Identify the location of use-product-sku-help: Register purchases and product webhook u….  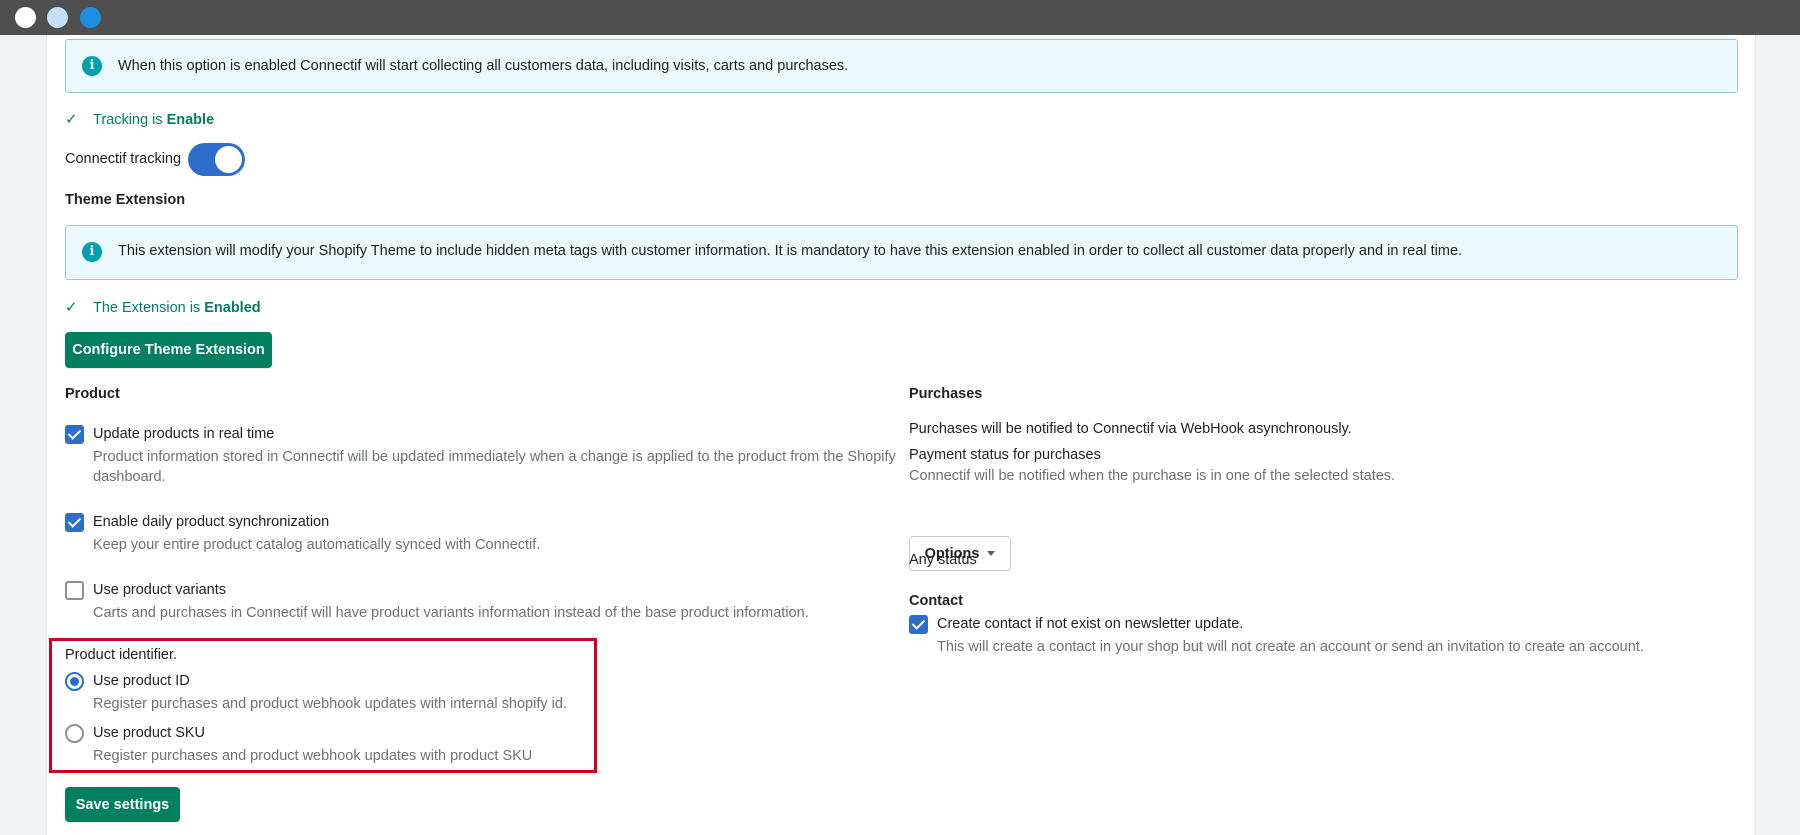
(313, 756).